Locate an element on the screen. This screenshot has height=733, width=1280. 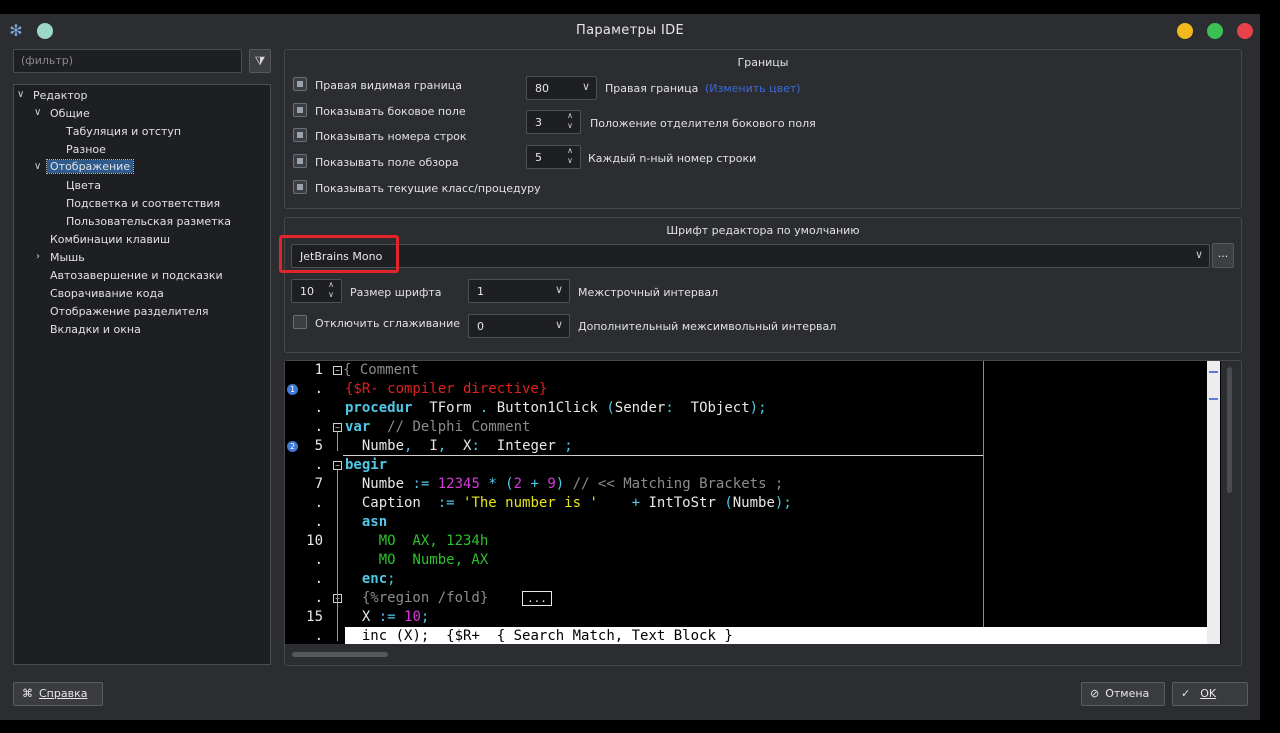
code-token: inc is located at coordinates (366, 636).